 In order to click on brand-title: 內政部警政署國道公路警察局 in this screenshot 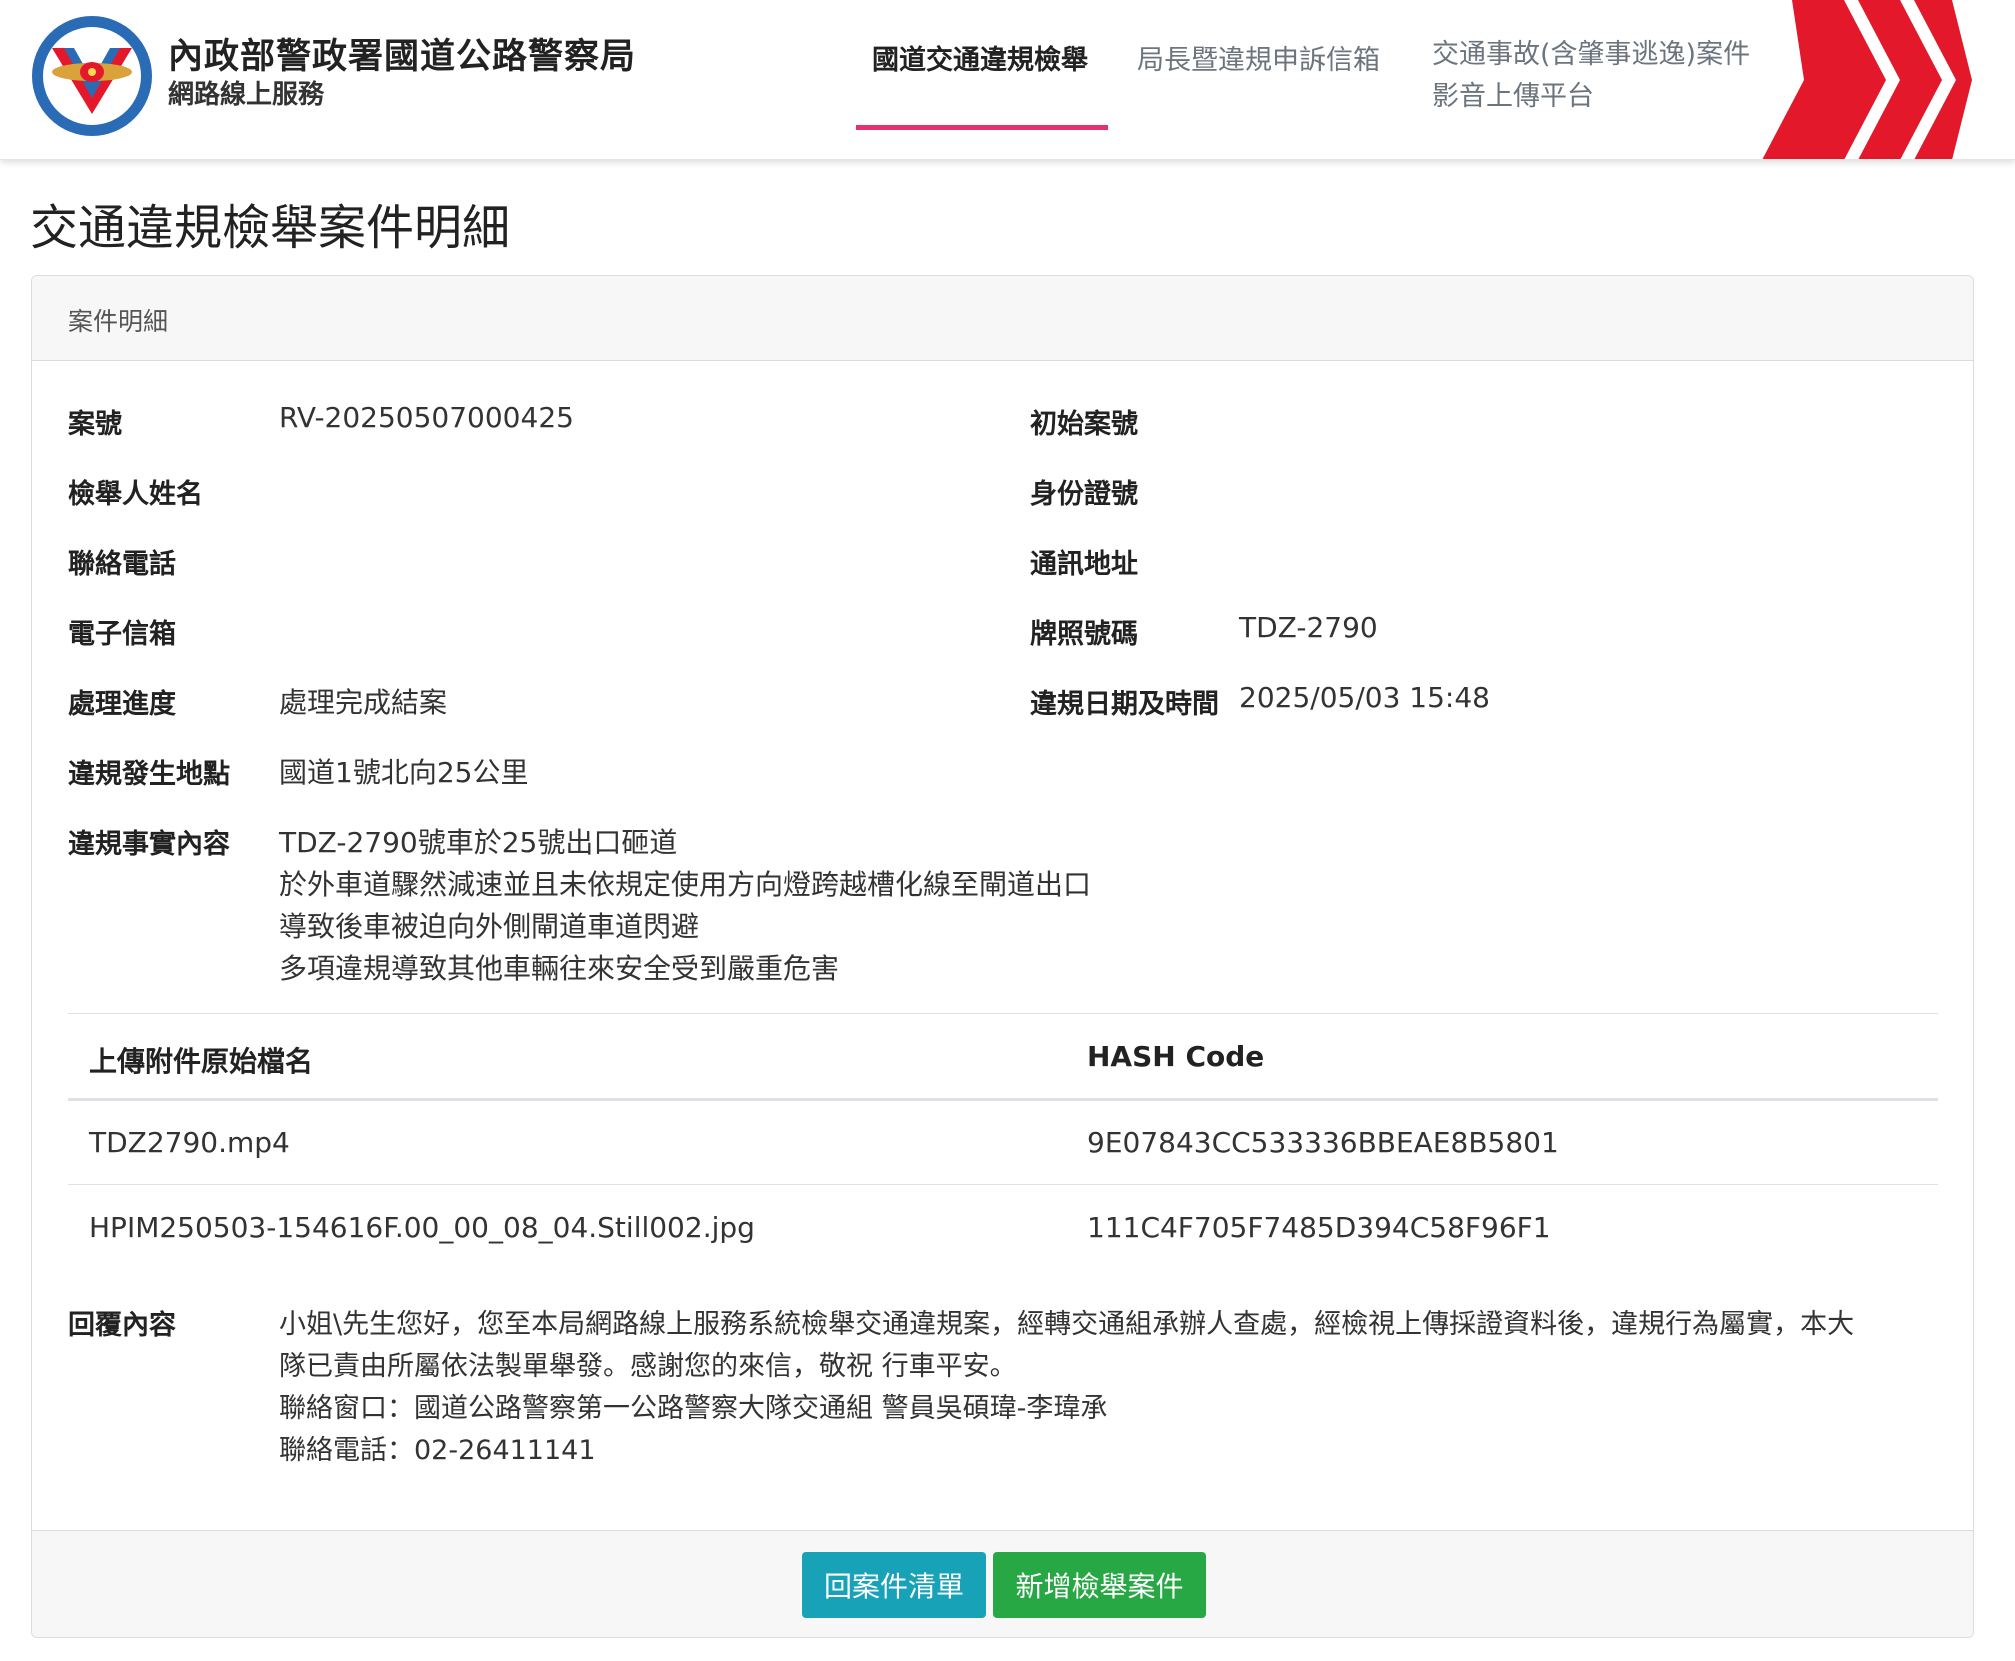, I will do `click(402, 57)`.